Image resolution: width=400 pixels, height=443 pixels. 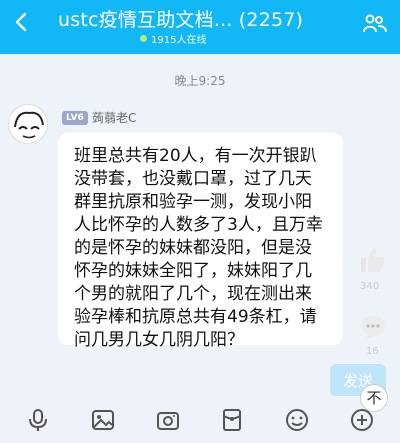 I want to click on floating-action-button: 不, so click(x=374, y=398).